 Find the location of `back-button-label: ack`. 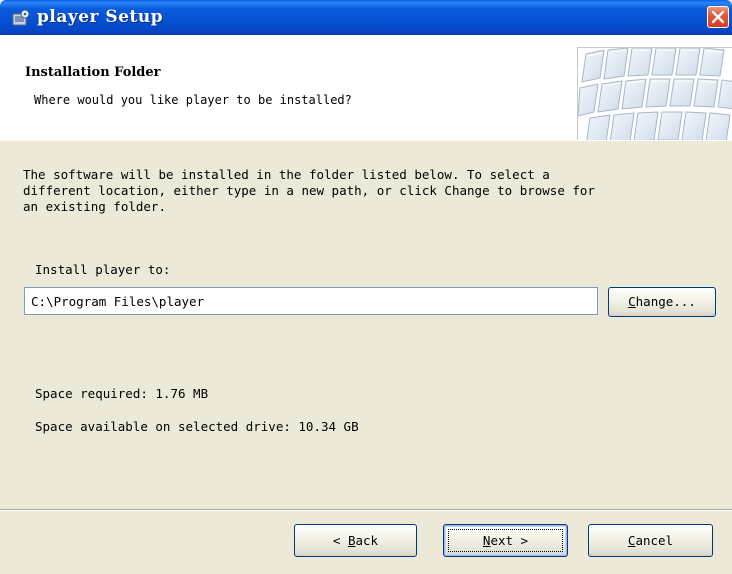

back-button-label: ack is located at coordinates (367, 540).